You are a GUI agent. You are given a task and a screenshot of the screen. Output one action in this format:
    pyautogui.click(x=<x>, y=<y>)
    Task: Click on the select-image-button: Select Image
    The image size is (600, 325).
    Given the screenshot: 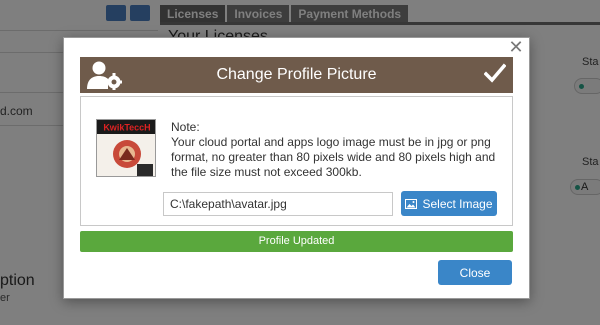 What is the action you would take?
    pyautogui.click(x=449, y=203)
    